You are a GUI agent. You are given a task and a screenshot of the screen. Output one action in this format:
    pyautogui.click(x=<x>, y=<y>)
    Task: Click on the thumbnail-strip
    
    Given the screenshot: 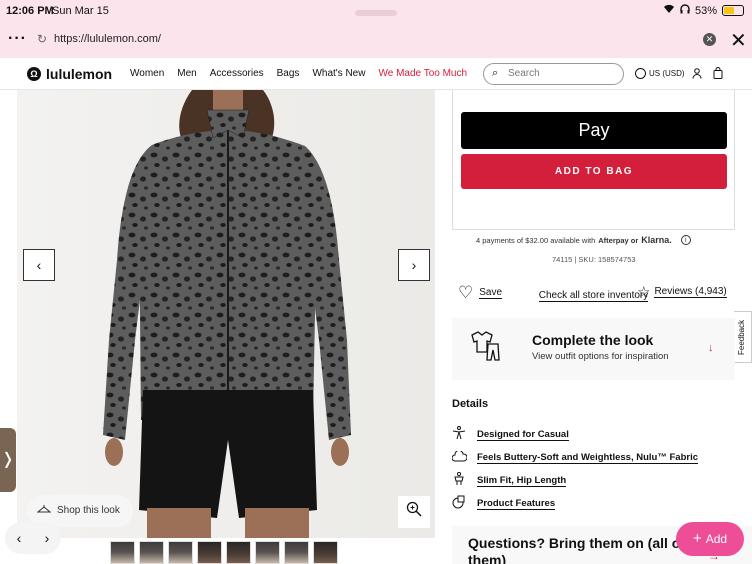 What is the action you would take?
    pyautogui.click(x=224, y=552)
    